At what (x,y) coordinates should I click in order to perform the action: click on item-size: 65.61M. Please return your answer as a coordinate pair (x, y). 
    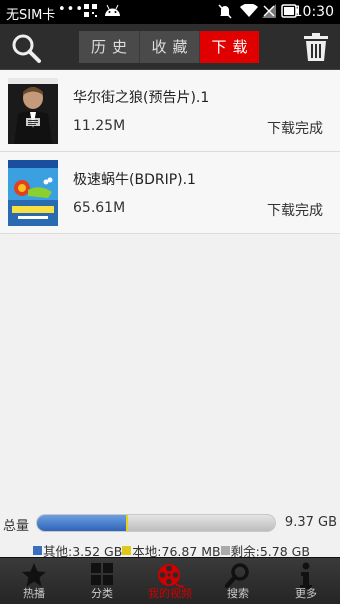
    Looking at the image, I should click on (99, 208).